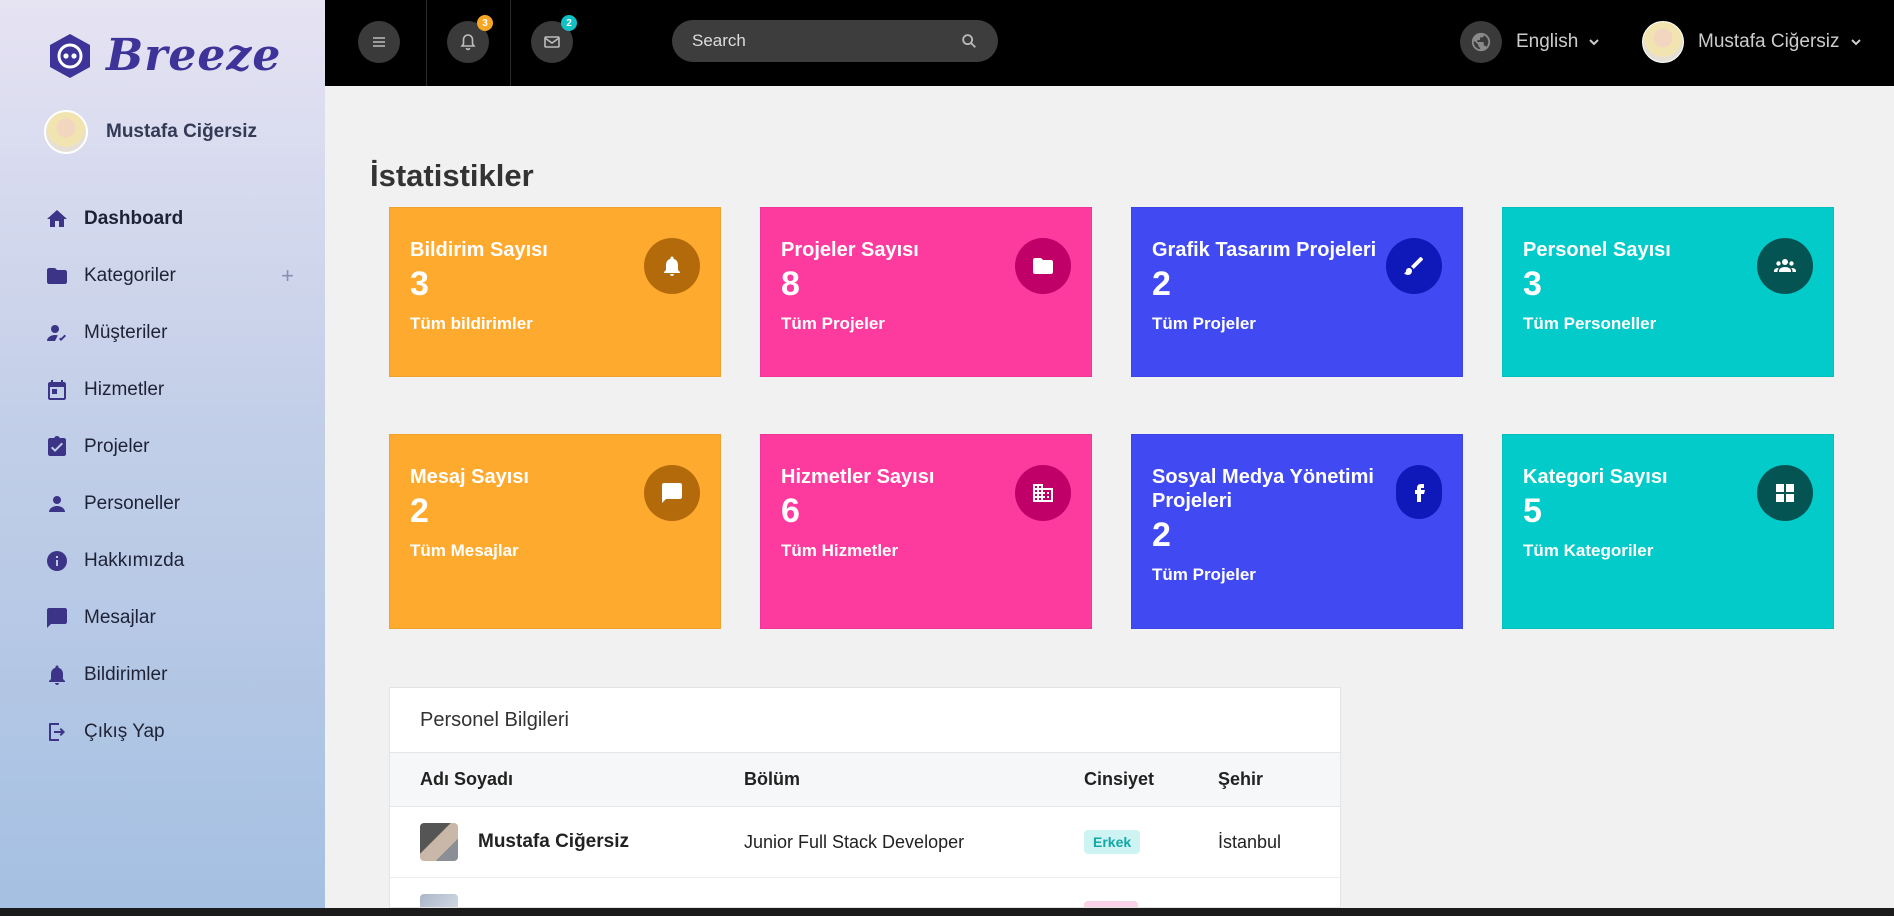  I want to click on grid-icon, so click(1785, 493).